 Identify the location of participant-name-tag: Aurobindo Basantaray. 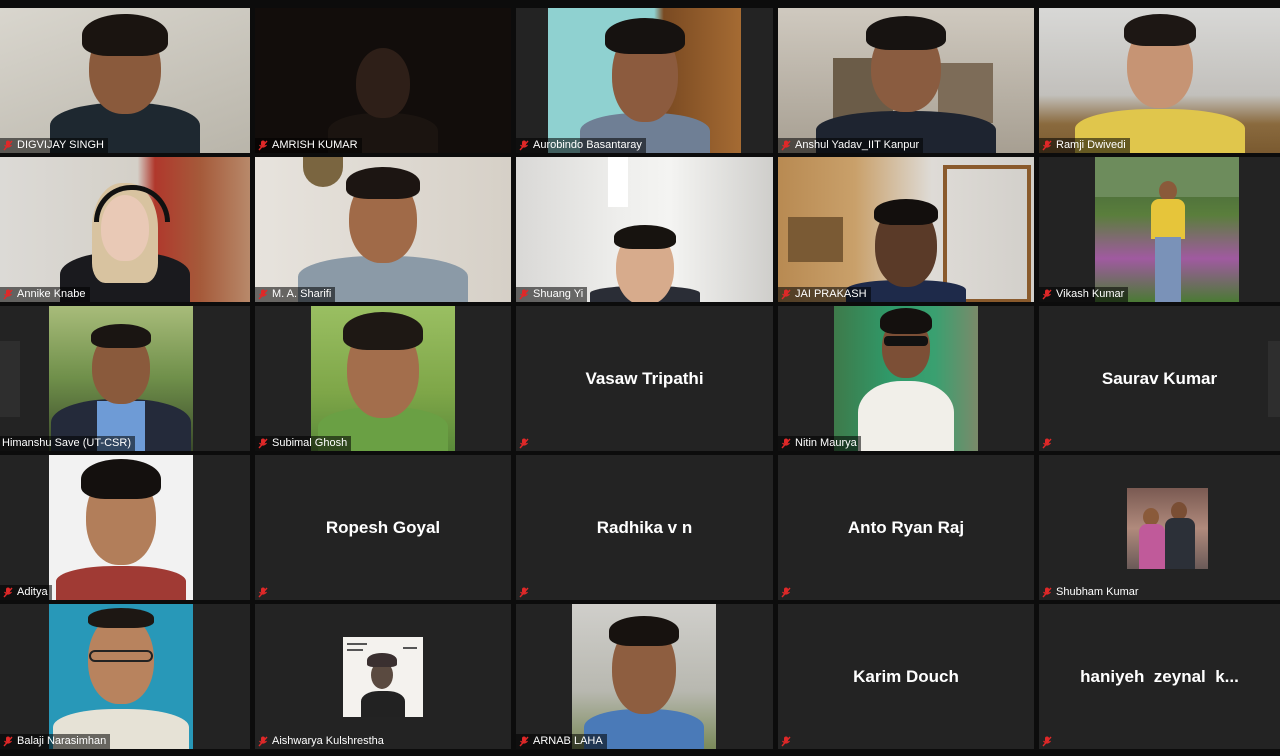
(581, 145).